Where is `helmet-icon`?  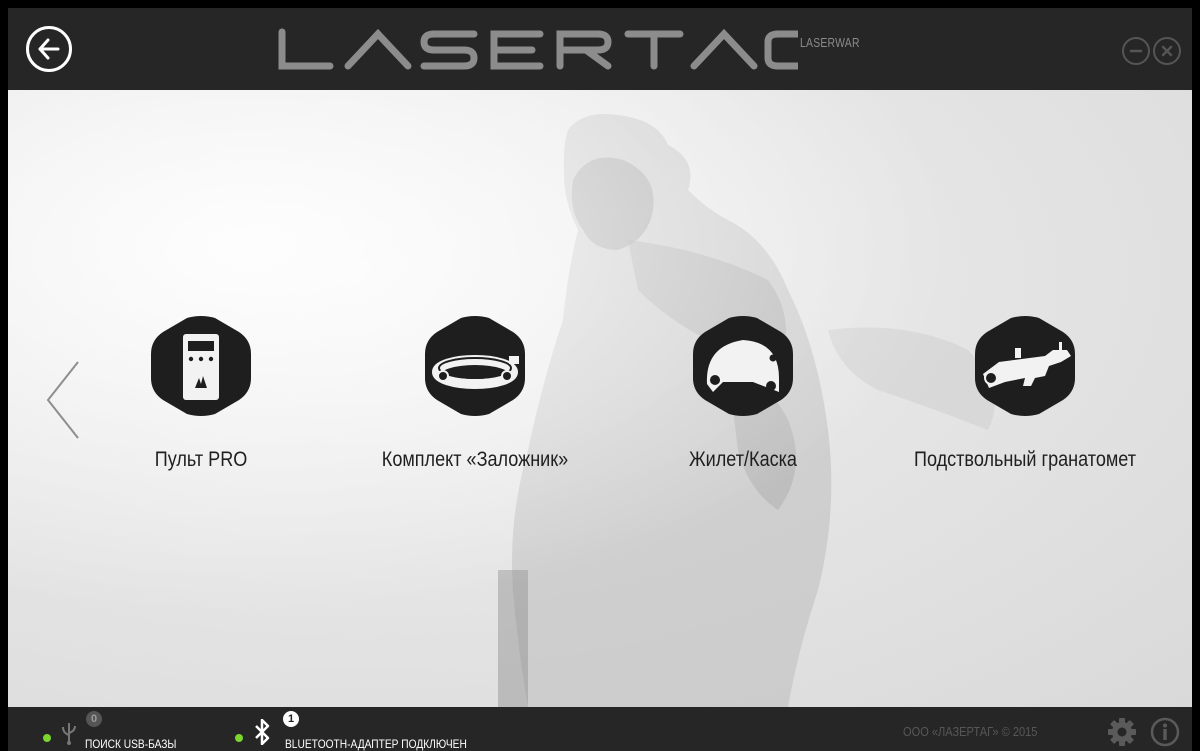 helmet-icon is located at coordinates (743, 366).